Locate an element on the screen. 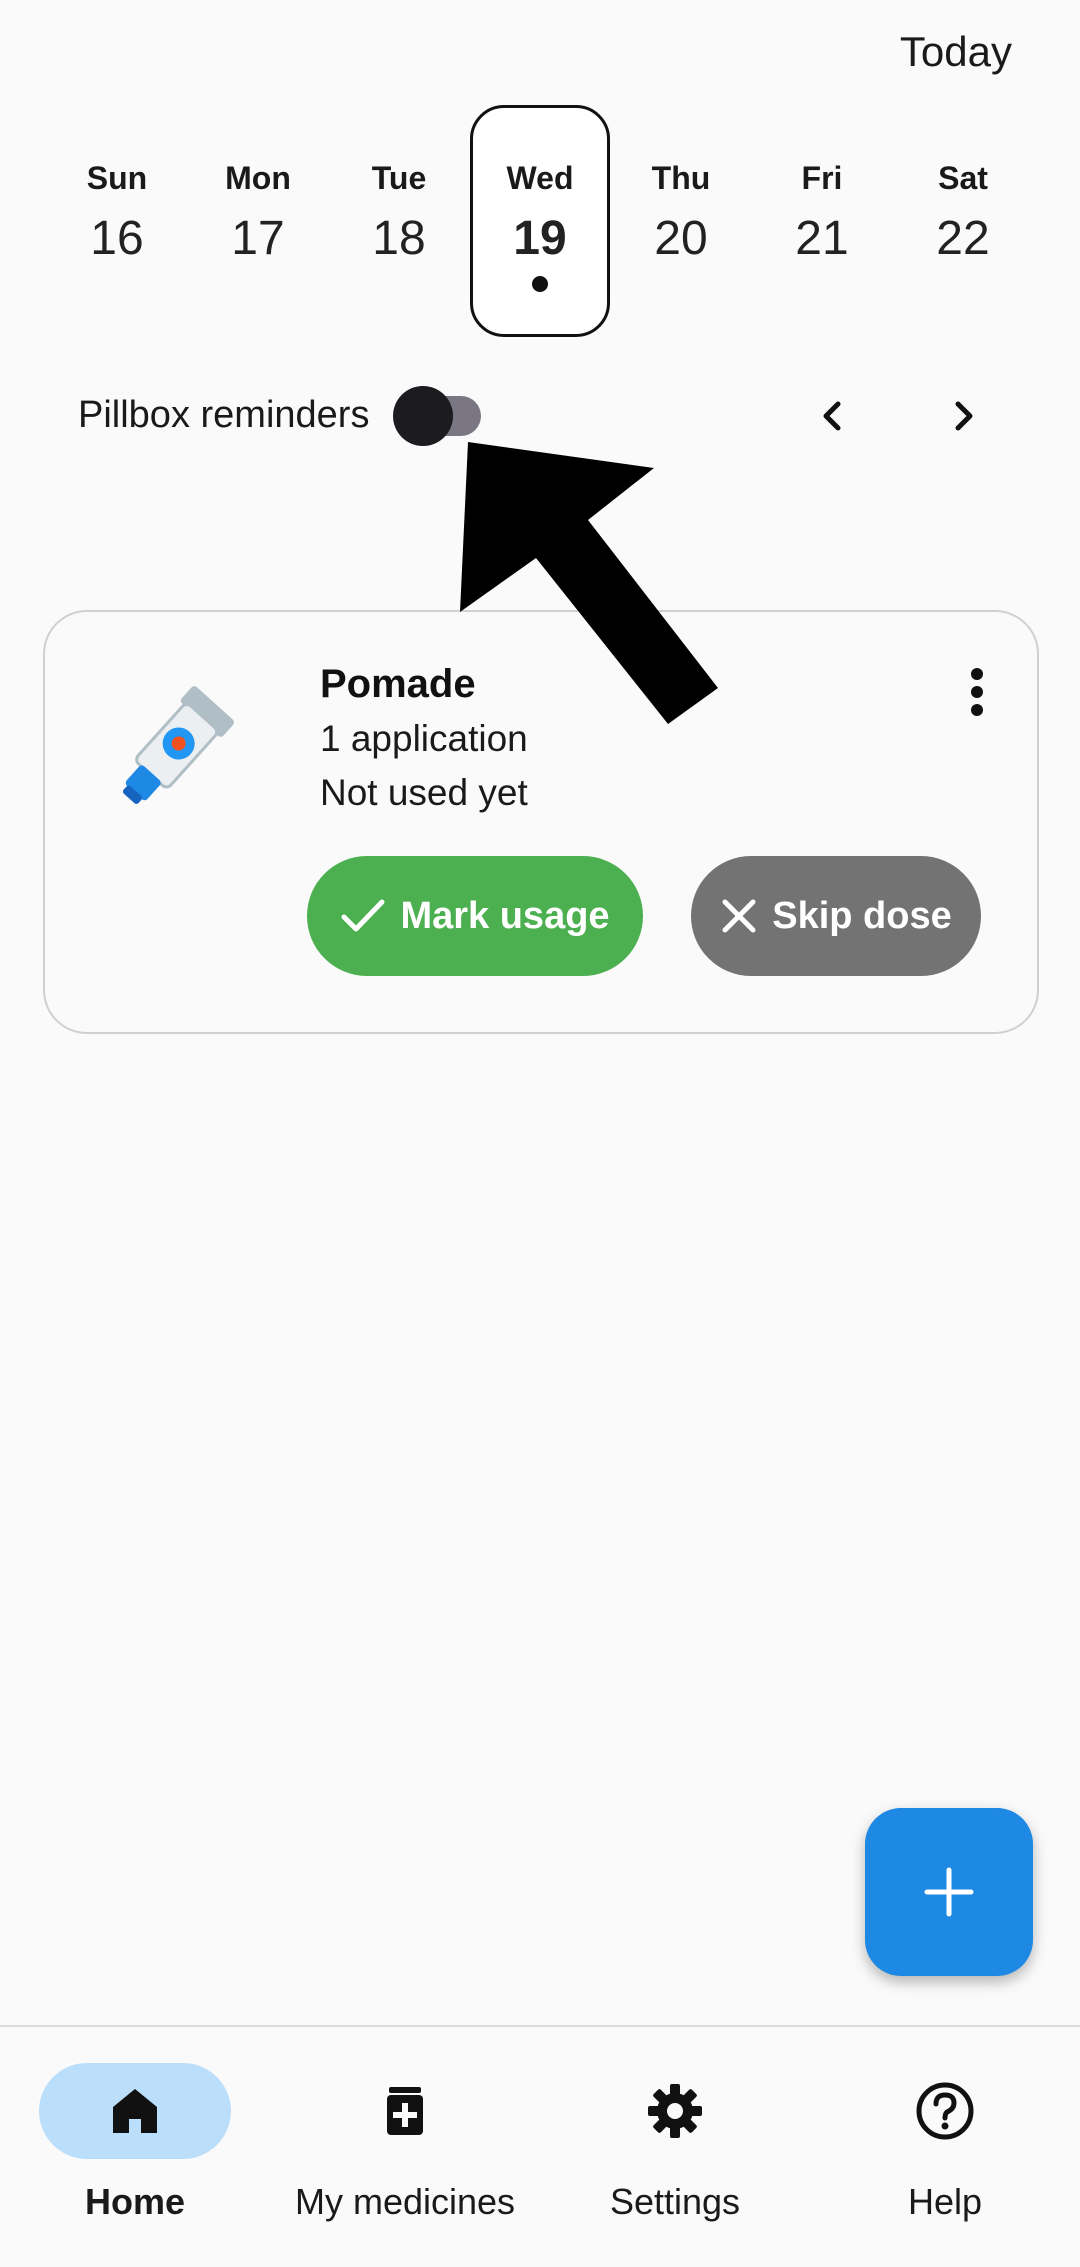 Image resolution: width=1080 pixels, height=2267 pixels. medicine-status: Not used yet is located at coordinates (424, 792).